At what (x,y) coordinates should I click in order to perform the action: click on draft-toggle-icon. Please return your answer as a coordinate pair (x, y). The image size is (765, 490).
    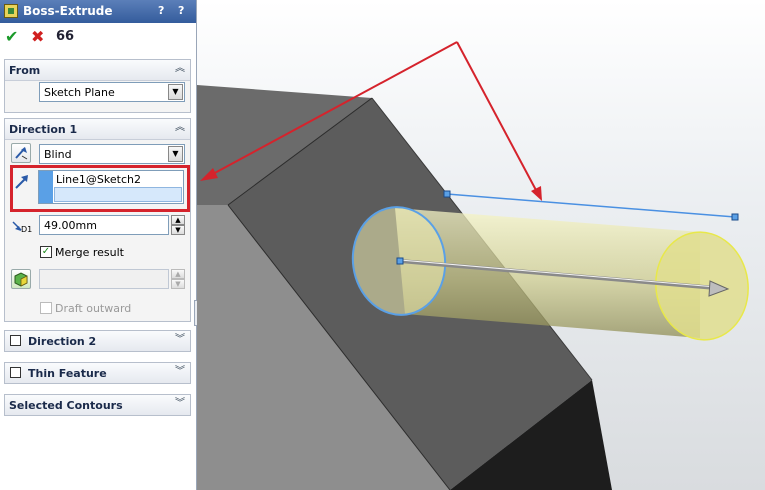
    Looking at the image, I should click on (21, 279).